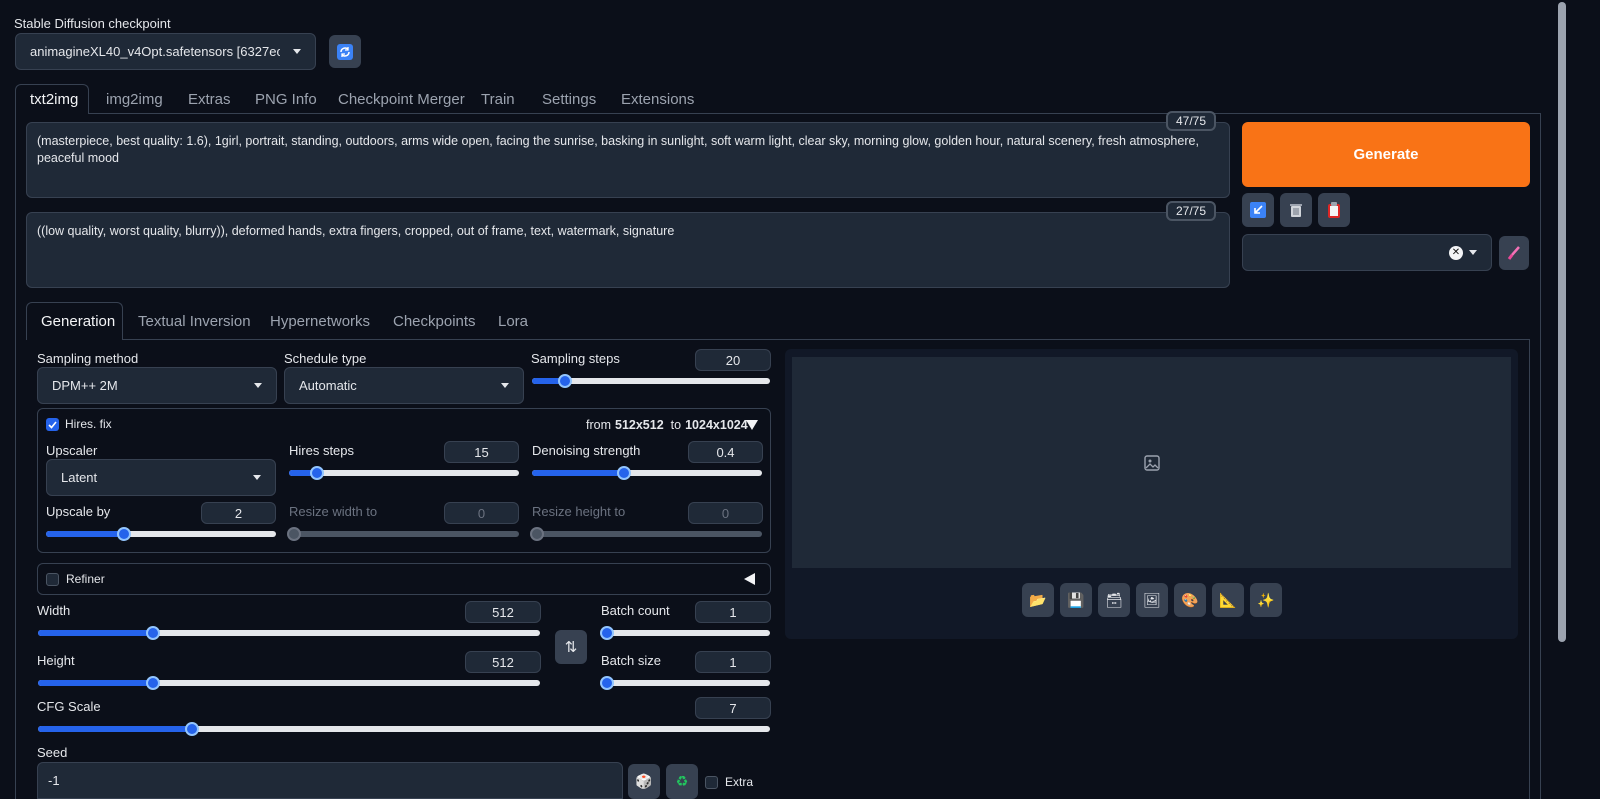  Describe the element at coordinates (685, 633) in the screenshot. I see `batch-count-slider` at that location.